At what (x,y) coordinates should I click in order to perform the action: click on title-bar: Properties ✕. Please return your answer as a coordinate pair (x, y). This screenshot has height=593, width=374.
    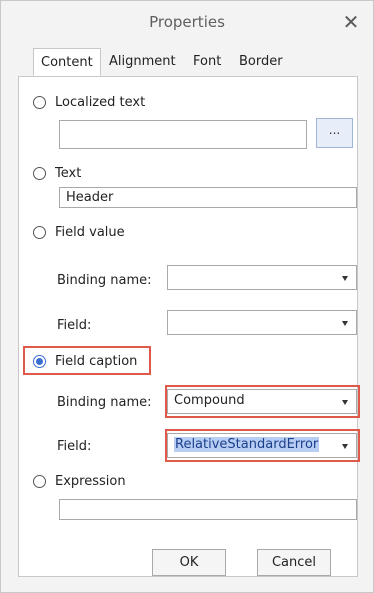
    Looking at the image, I should click on (187, 23).